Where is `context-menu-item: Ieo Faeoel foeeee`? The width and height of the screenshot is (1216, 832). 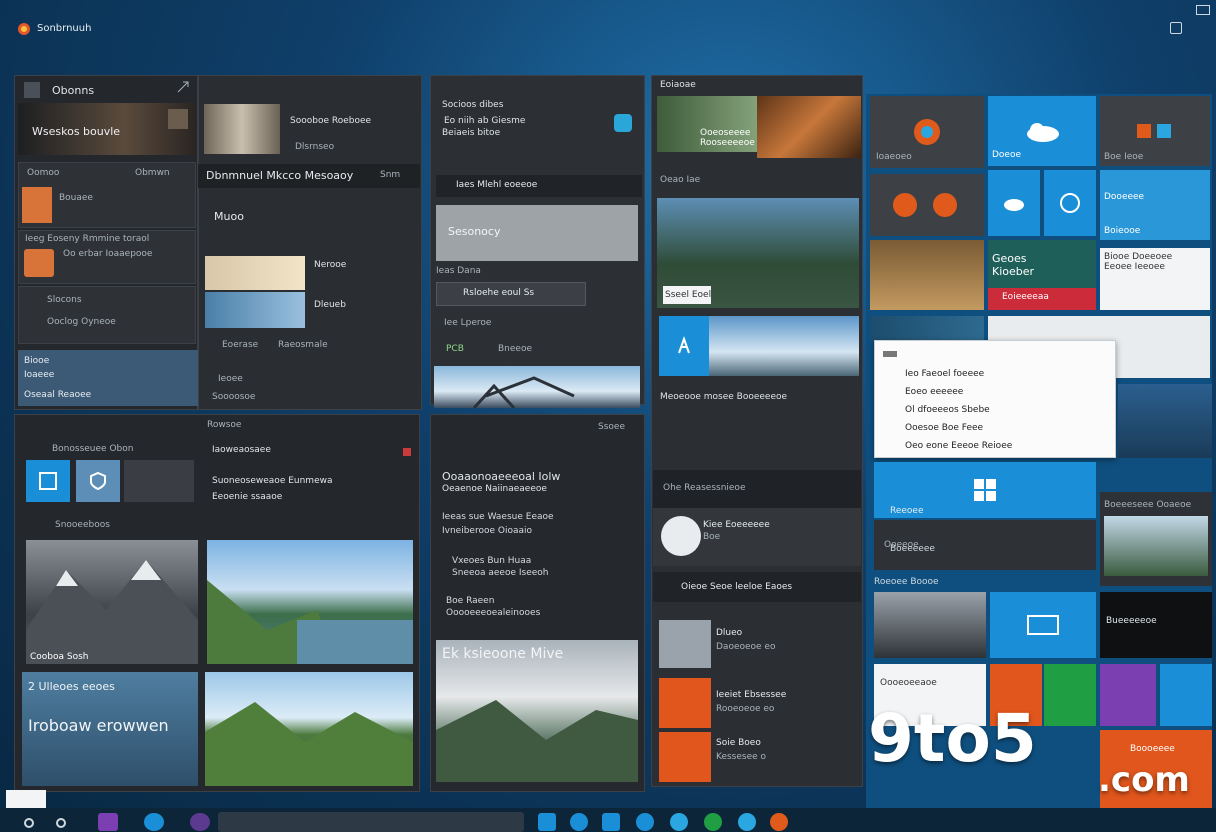 context-menu-item: Ieo Faeoel foeeee is located at coordinates (944, 374).